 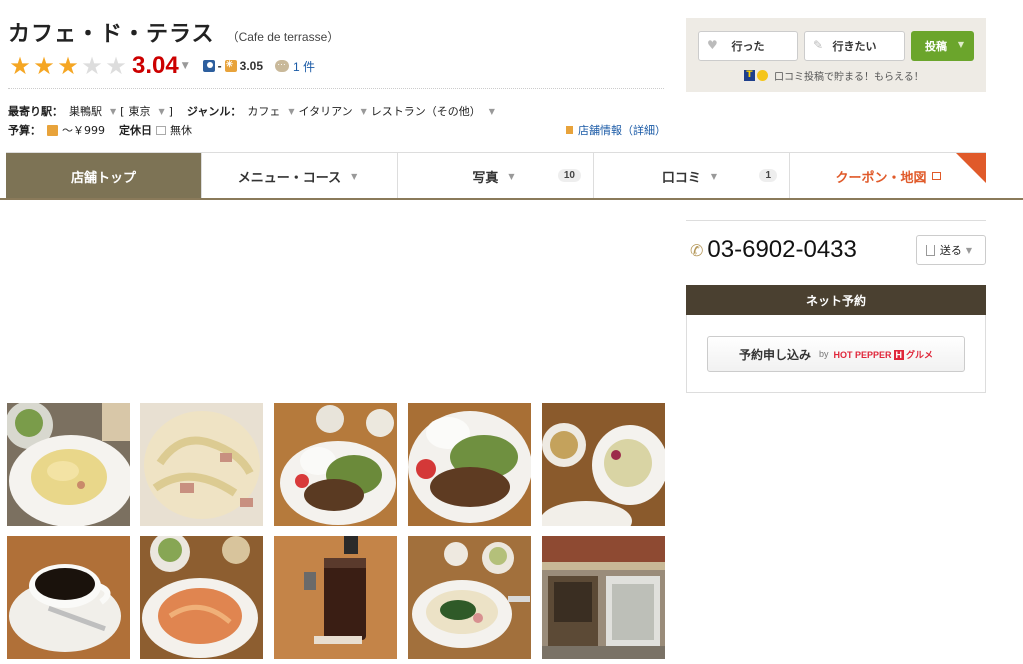 What do you see at coordinates (122, 111) in the screenshot?
I see `area-bracket-open: [` at bounding box center [122, 111].